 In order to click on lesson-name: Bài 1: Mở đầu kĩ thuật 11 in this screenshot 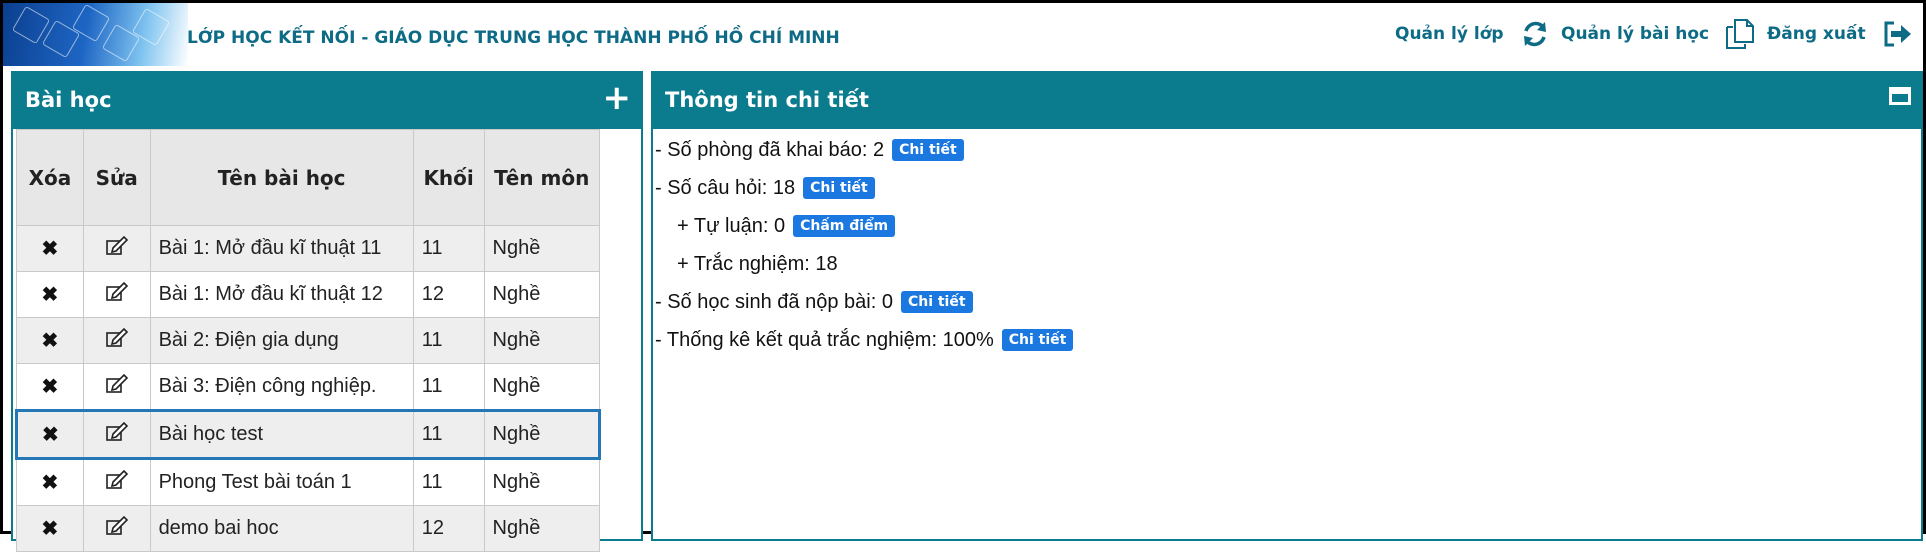, I will do `click(281, 248)`.